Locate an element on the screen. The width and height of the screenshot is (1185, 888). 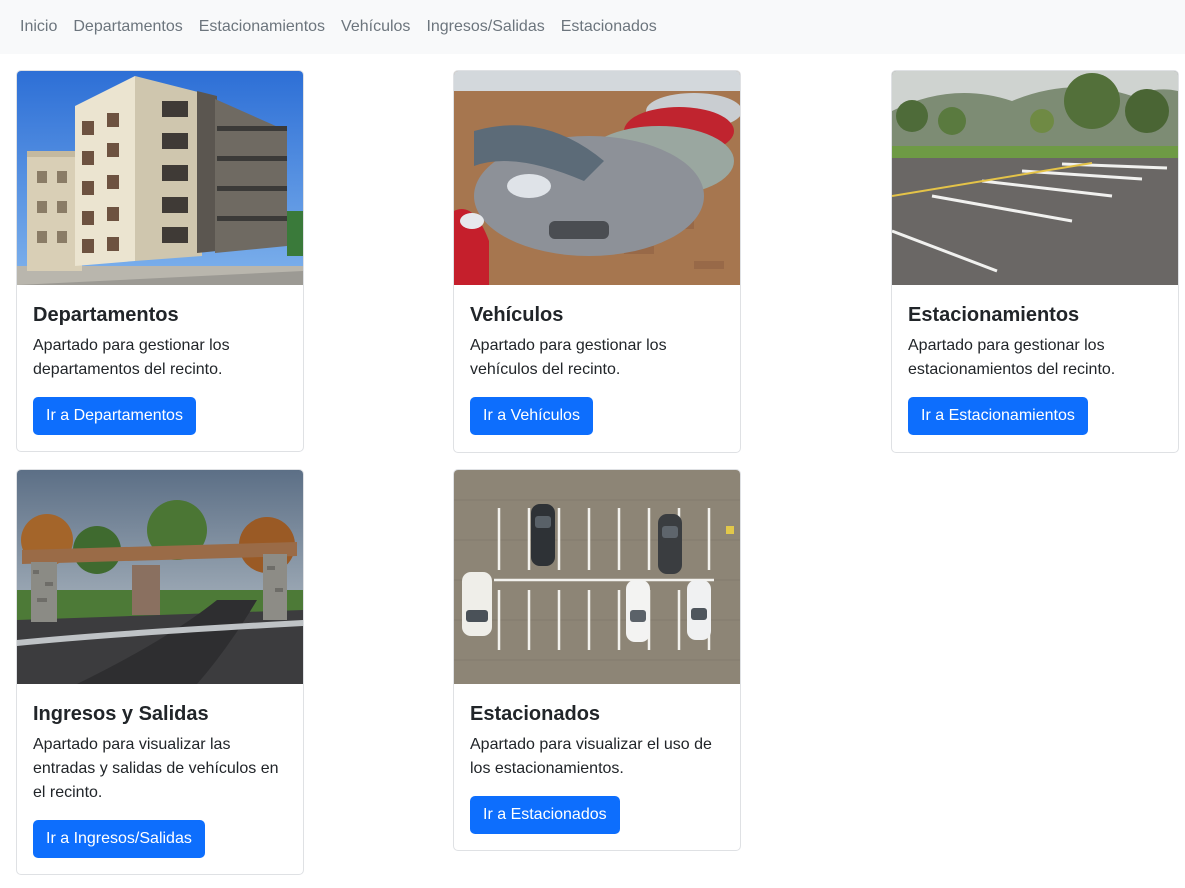
apartment-building-photo is located at coordinates (160, 178).